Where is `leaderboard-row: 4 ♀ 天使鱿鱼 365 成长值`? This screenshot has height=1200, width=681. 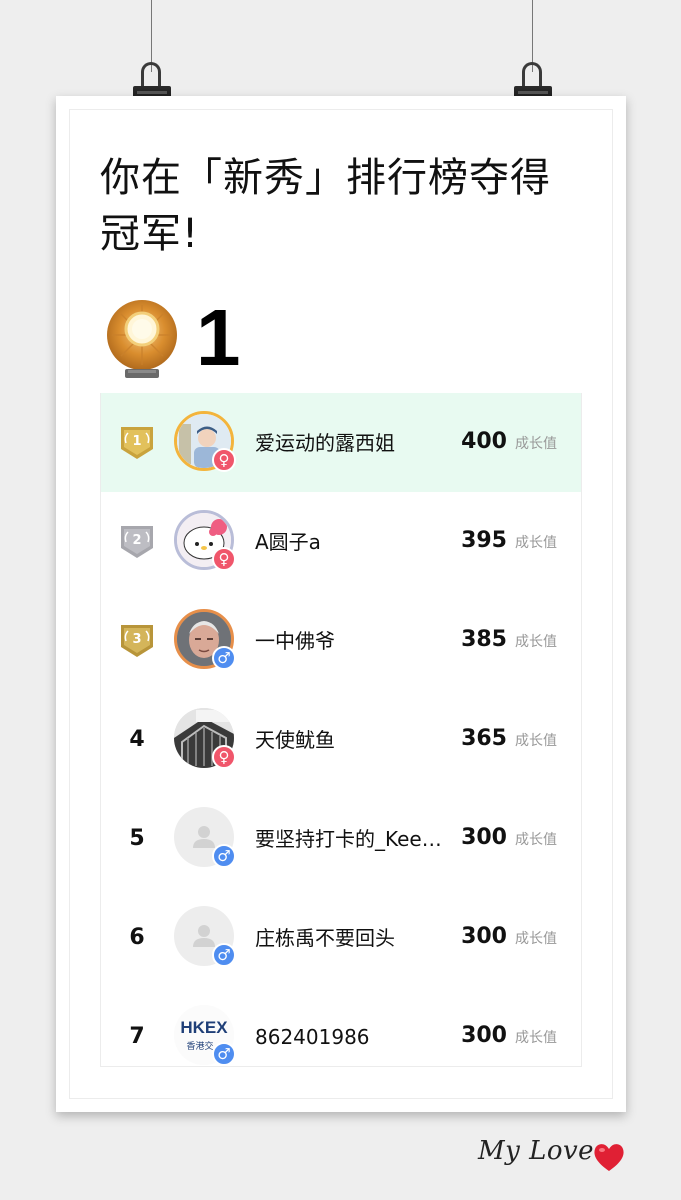
leaderboard-row: 4 ♀ 天使鱿鱼 365 成长值 is located at coordinates (341, 739).